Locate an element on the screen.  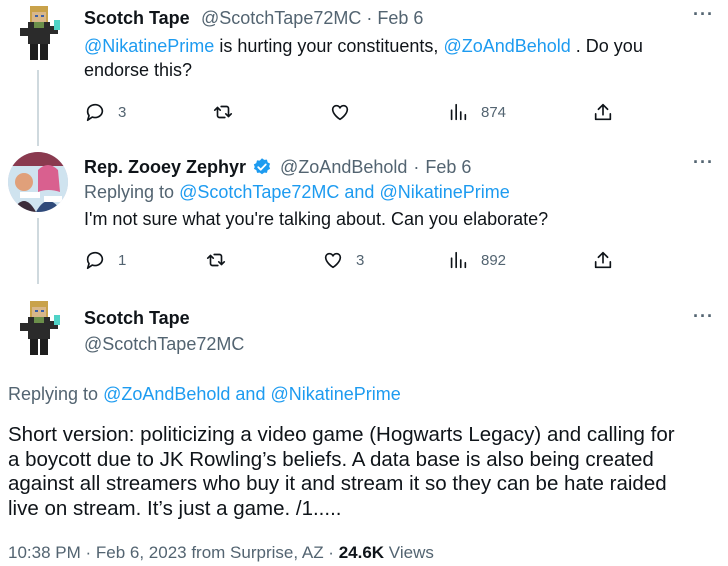
reply-button: 3 is located at coordinates (105, 112).